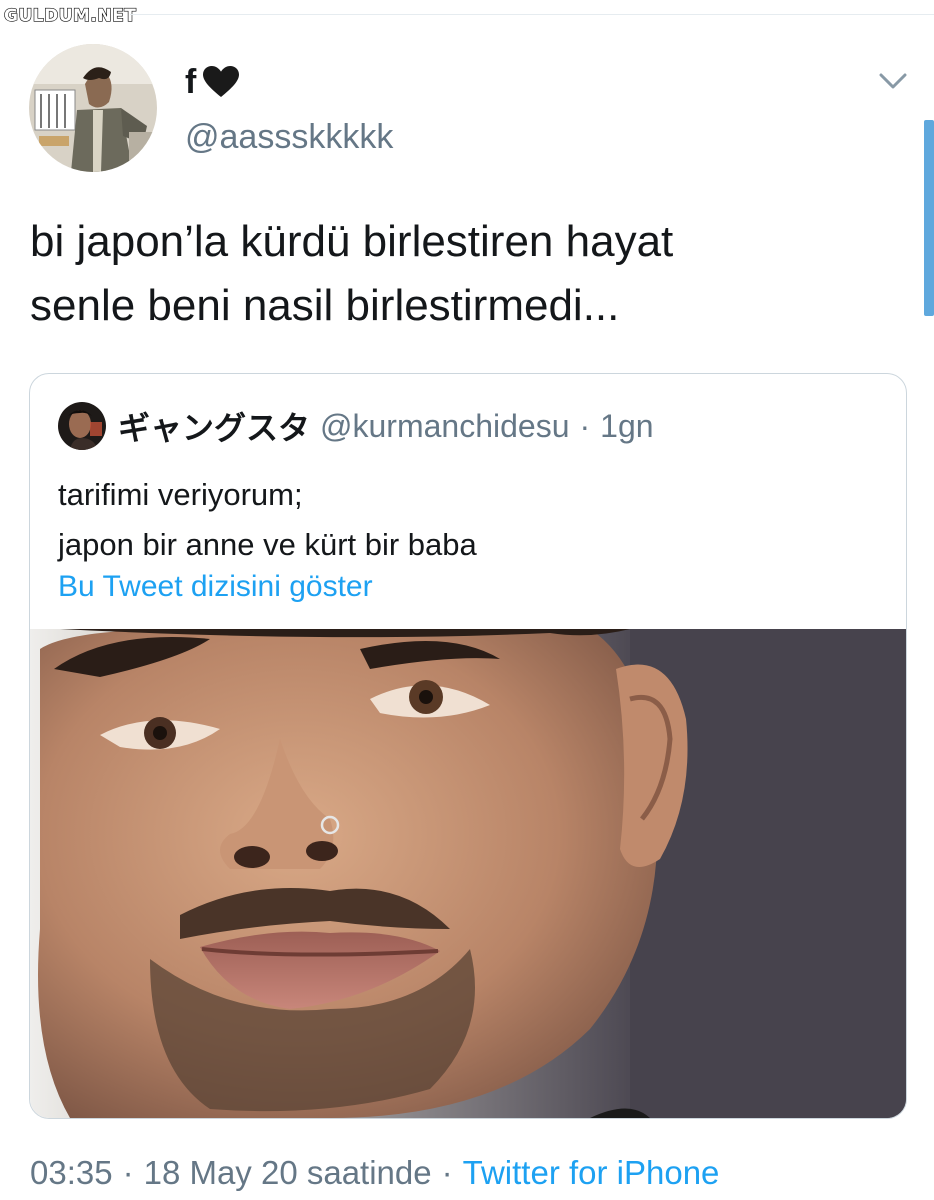  What do you see at coordinates (214, 426) in the screenshot?
I see `quoted-display-name: ギャングスタ` at bounding box center [214, 426].